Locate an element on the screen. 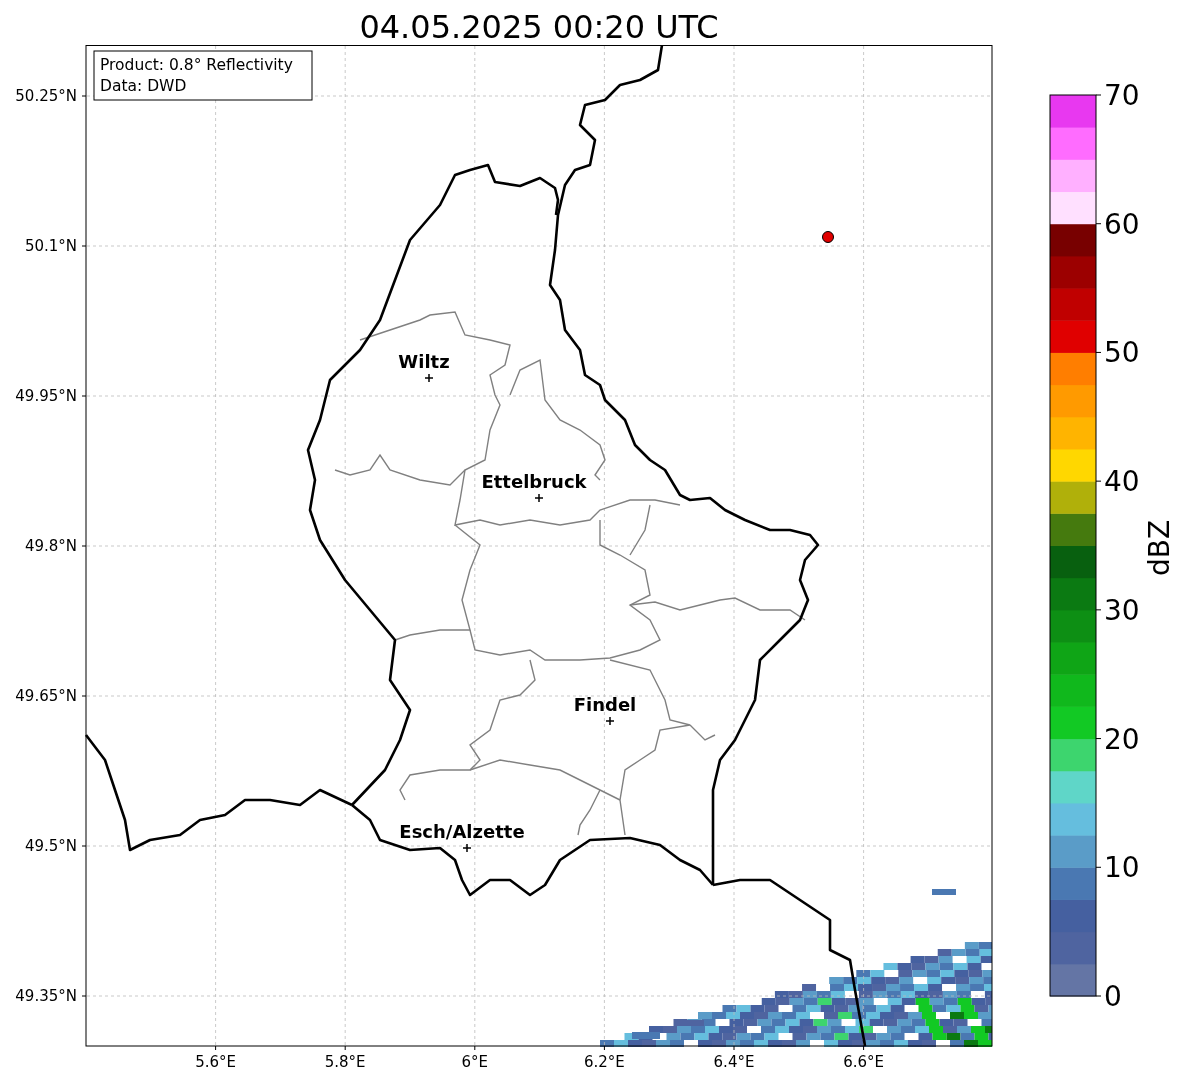 The height and width of the screenshot is (1081, 1184). info-text: Data: DWD is located at coordinates (143, 86).